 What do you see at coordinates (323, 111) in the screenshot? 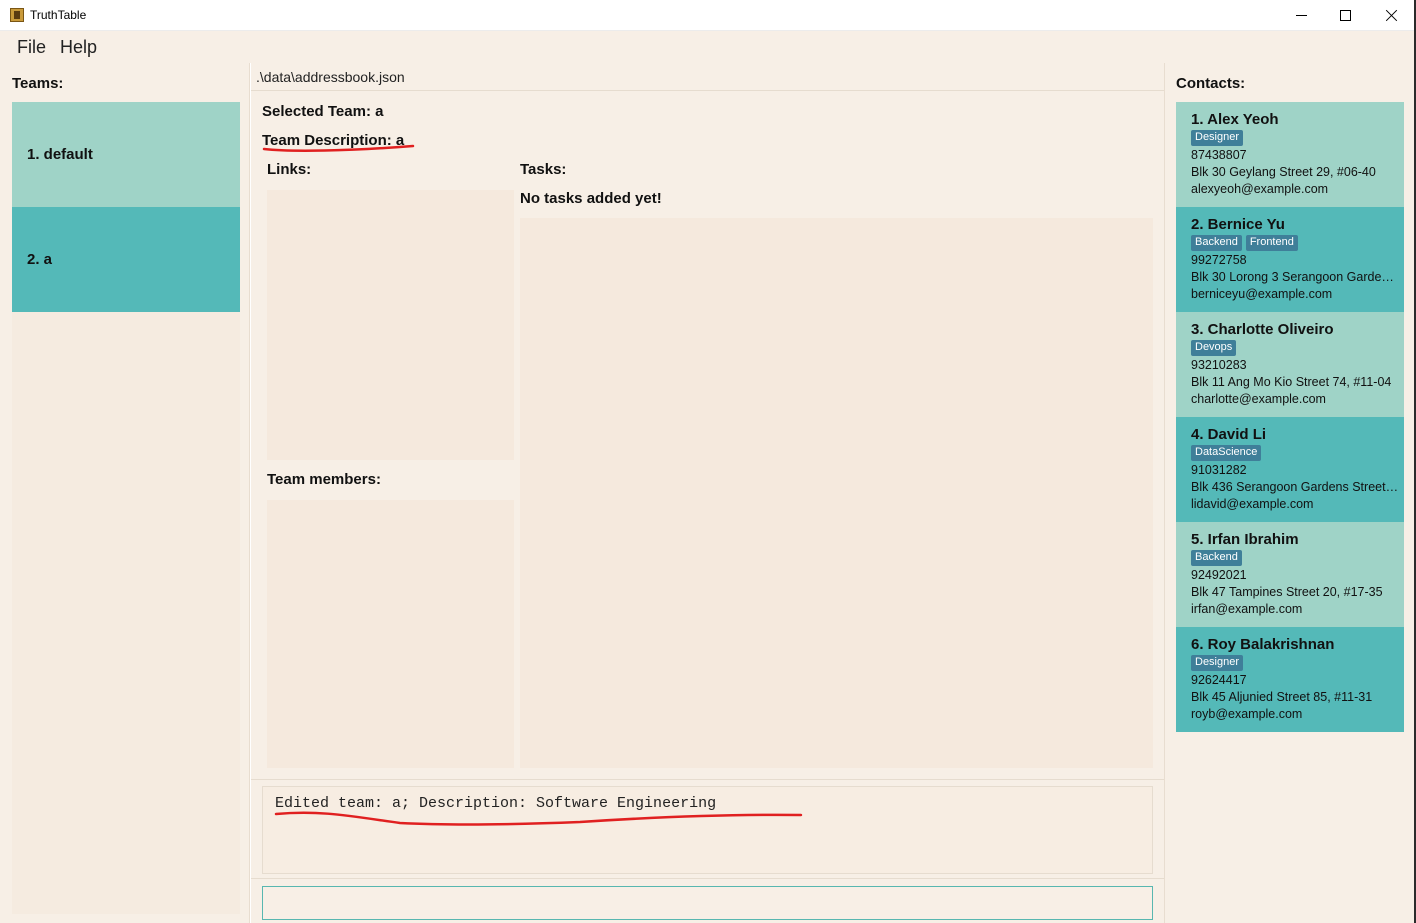
I see `selected-team: Selected Team: a` at bounding box center [323, 111].